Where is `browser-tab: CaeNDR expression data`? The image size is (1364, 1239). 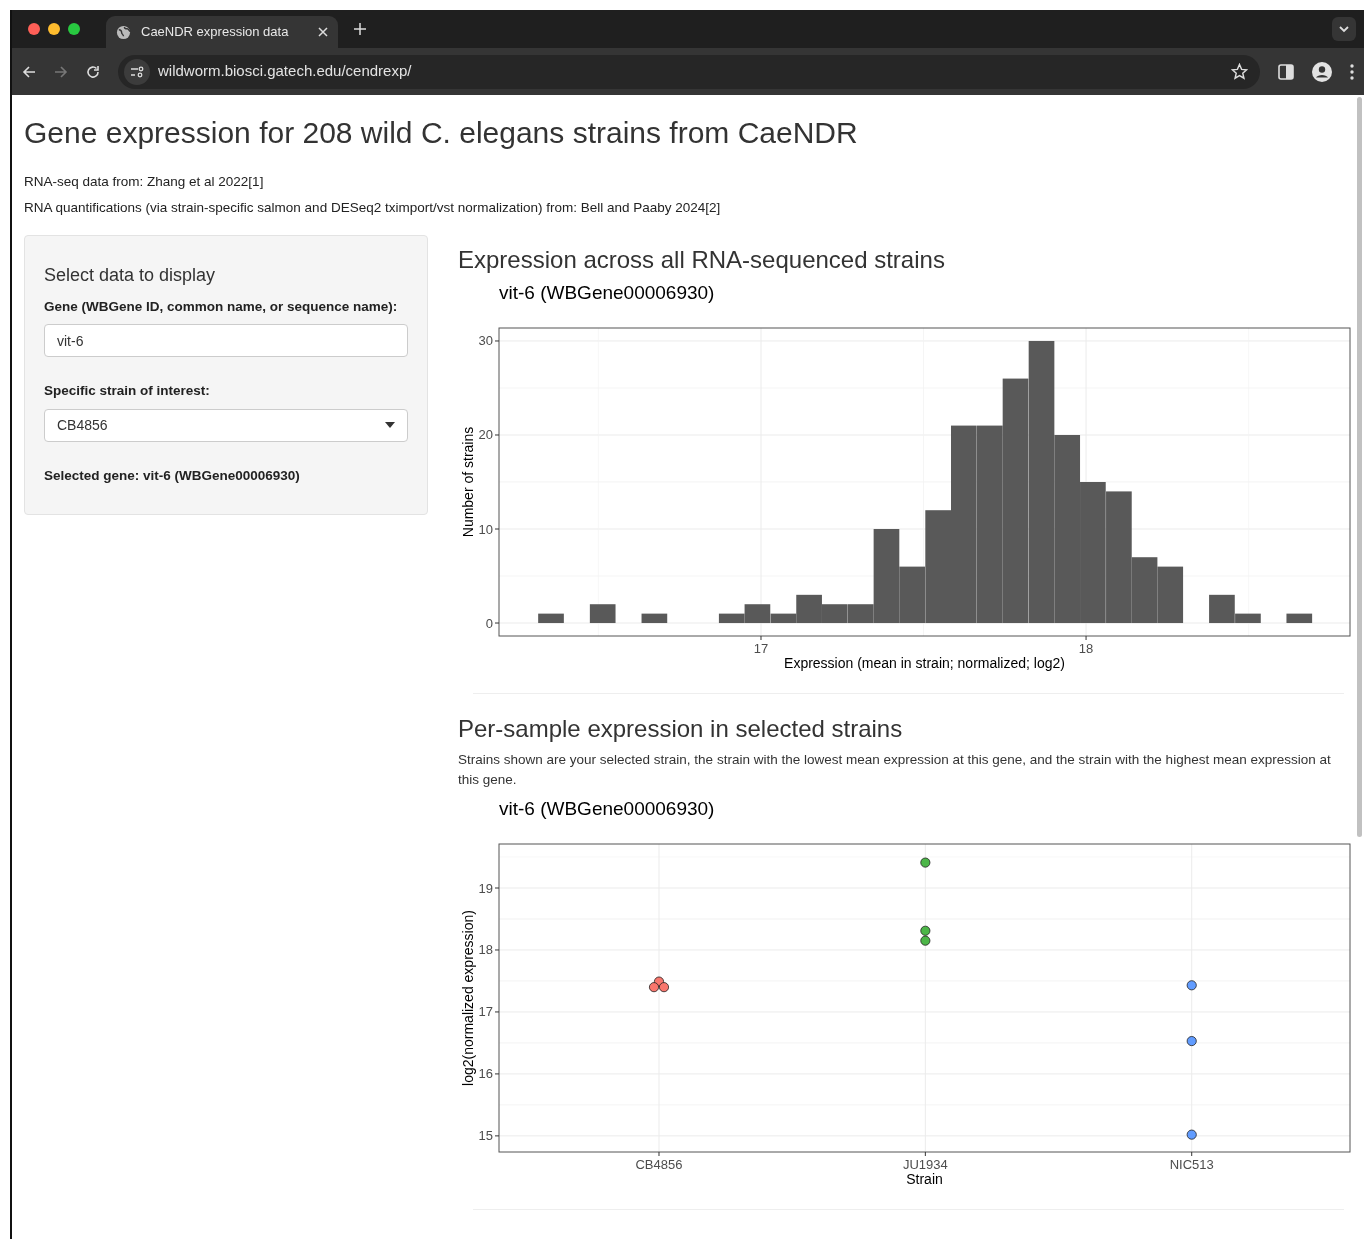 browser-tab: CaeNDR expression data is located at coordinates (222, 32).